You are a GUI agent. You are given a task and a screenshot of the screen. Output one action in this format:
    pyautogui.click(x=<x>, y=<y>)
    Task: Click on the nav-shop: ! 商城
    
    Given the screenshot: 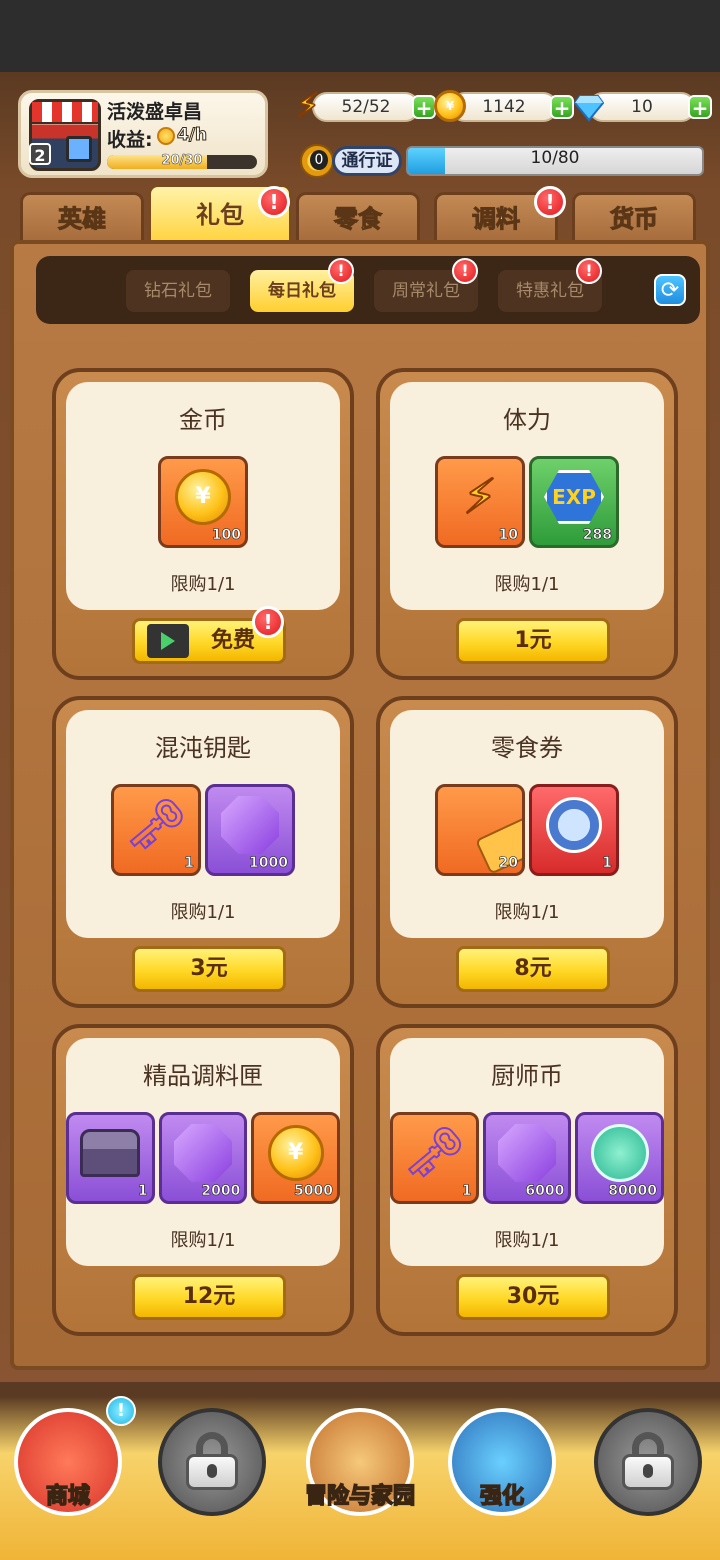 What is the action you would take?
    pyautogui.click(x=71, y=1466)
    